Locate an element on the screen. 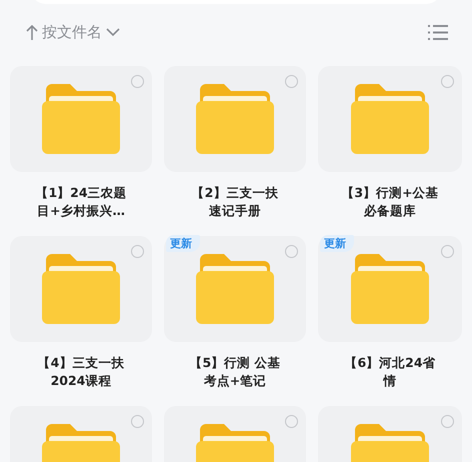 This screenshot has height=462, width=472. folder-name: 【5】行测 公基 考点+笔记 is located at coordinates (235, 372).